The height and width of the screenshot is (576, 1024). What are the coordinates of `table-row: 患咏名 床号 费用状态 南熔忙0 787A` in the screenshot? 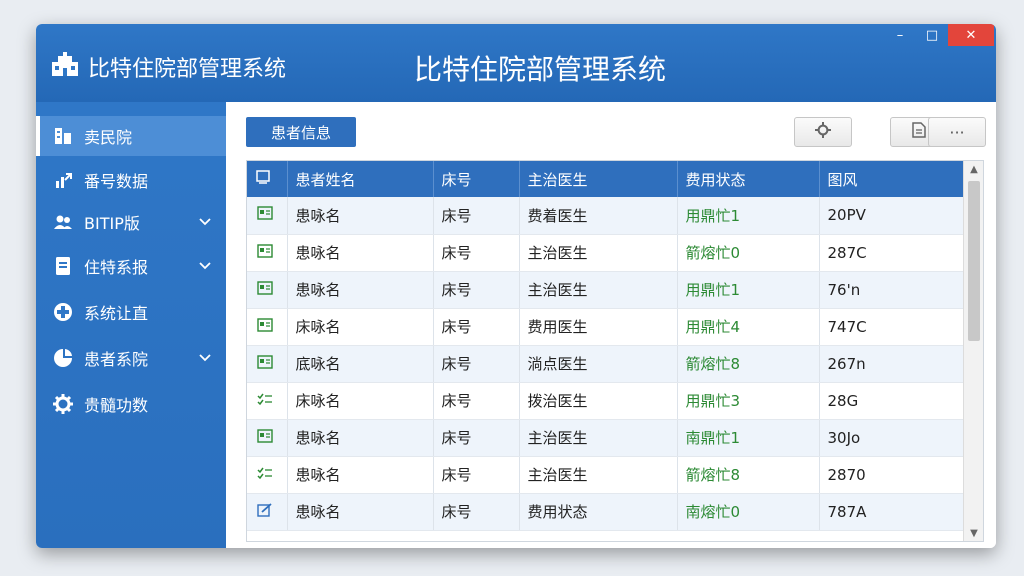 It's located at (606, 512).